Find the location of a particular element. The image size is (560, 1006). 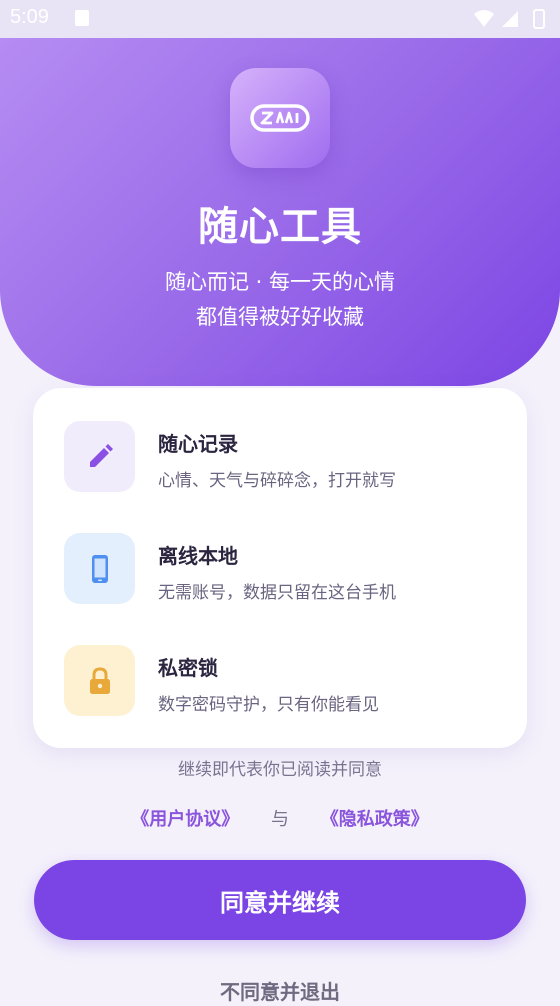

wifi-icon is located at coordinates (484, 18).